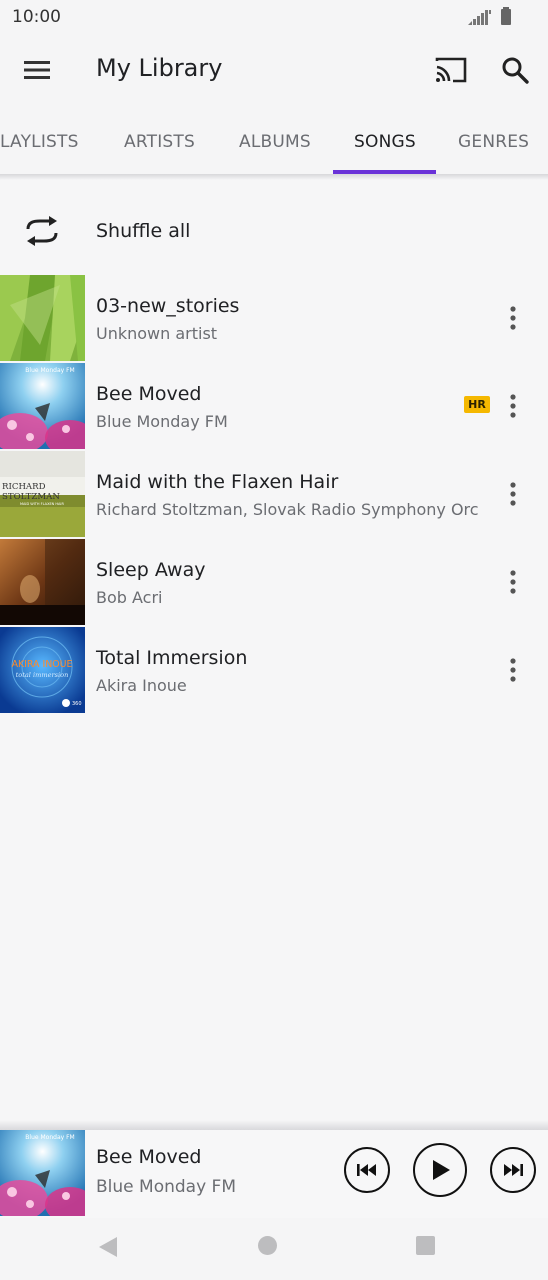  Describe the element at coordinates (141, 685) in the screenshot. I see `song-artist: Akira Inoue` at that location.